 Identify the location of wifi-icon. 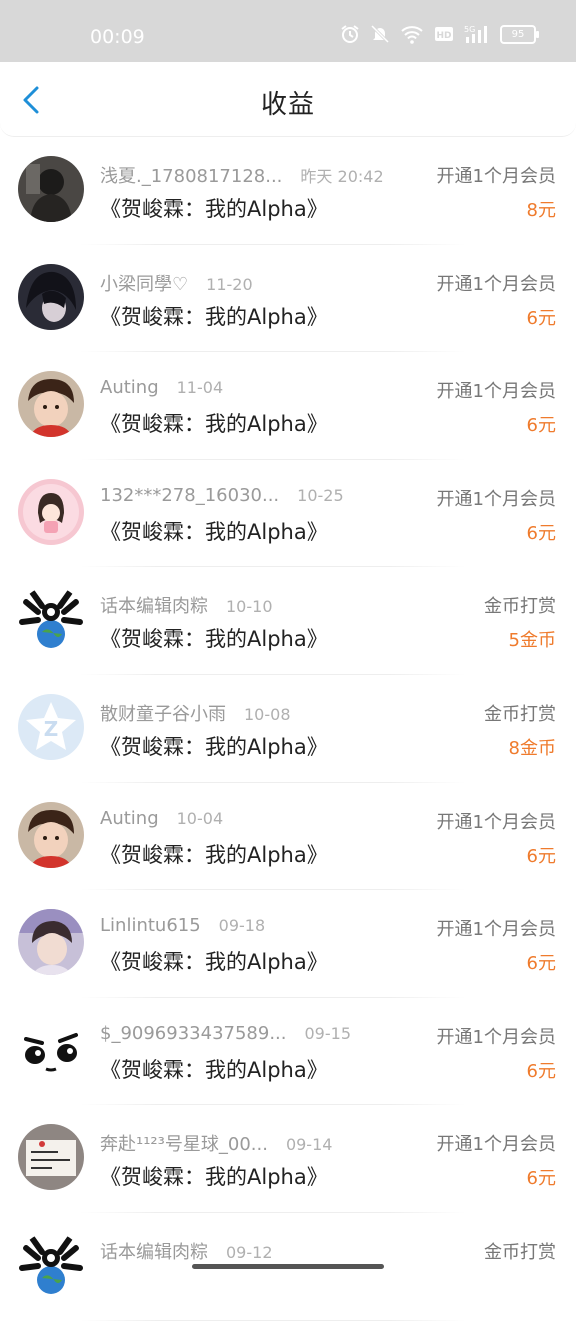
(412, 35).